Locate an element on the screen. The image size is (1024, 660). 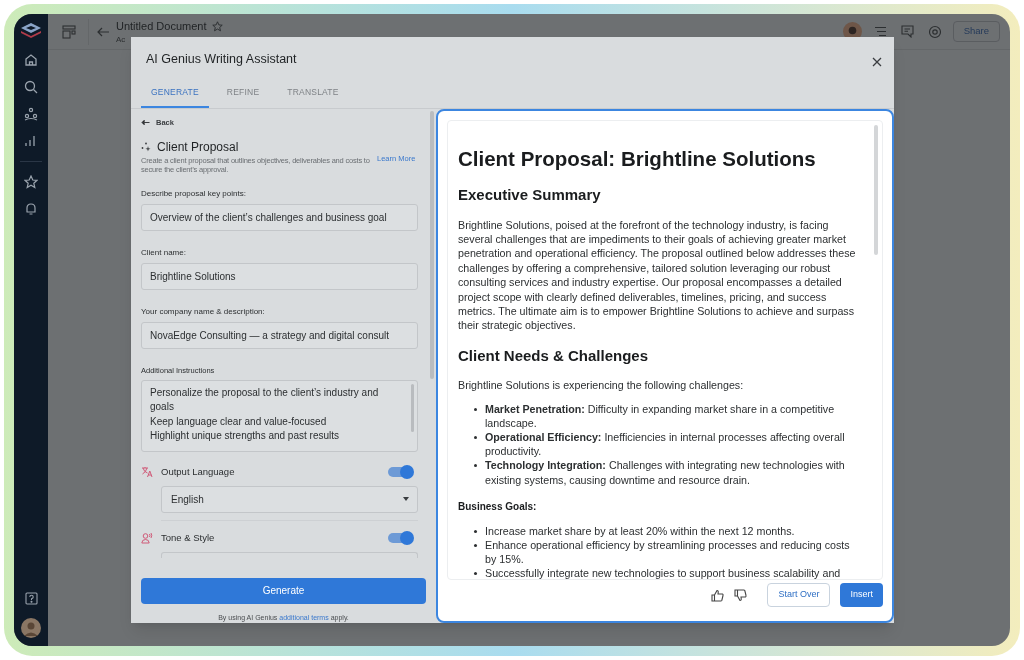
insert-button: Insert is located at coordinates (861, 595).